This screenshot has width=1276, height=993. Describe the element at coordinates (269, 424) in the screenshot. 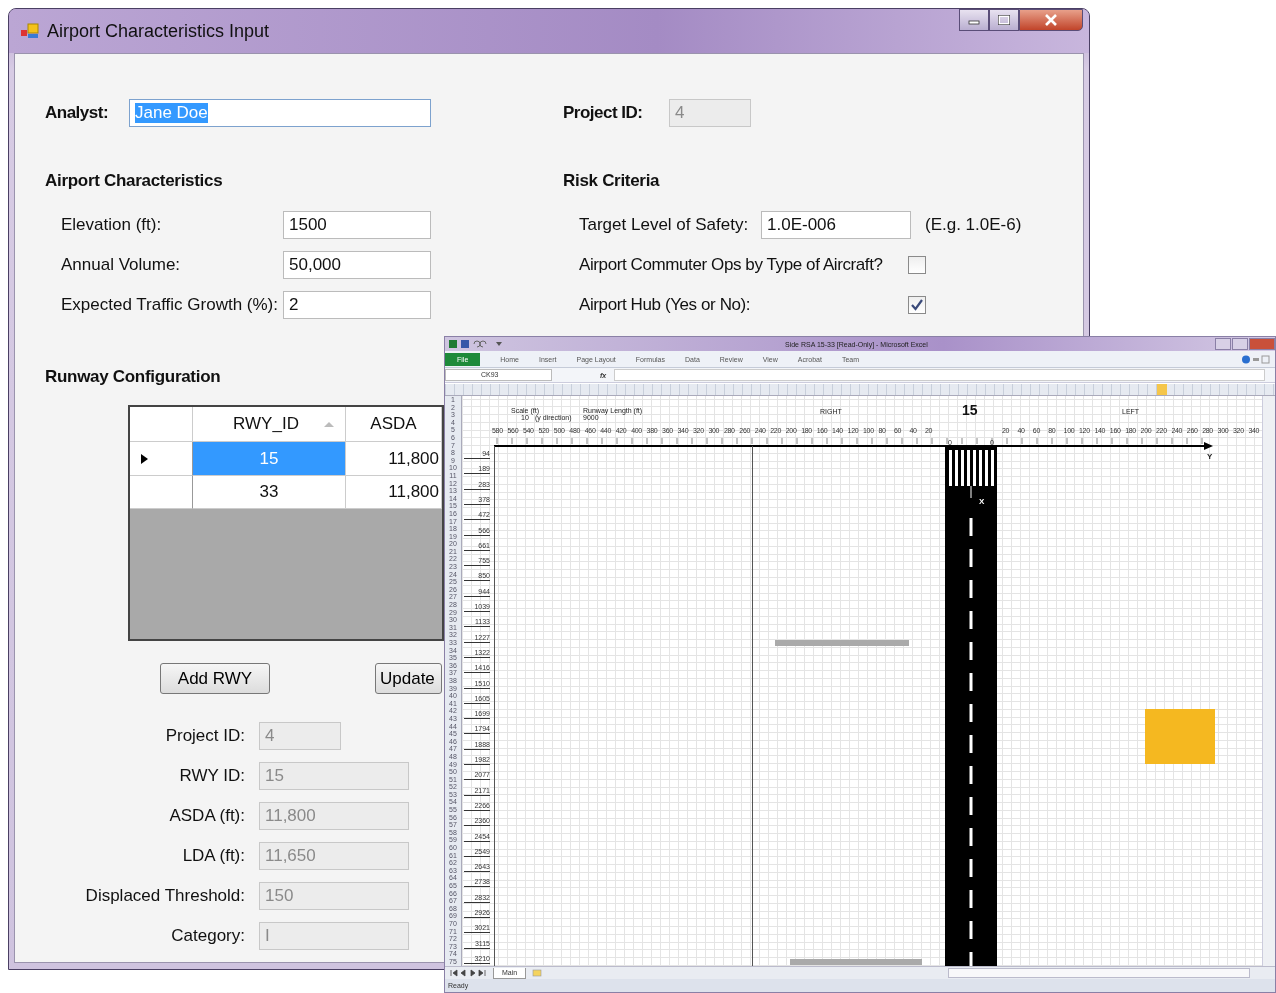

I see `column-header: RWY_ID` at that location.